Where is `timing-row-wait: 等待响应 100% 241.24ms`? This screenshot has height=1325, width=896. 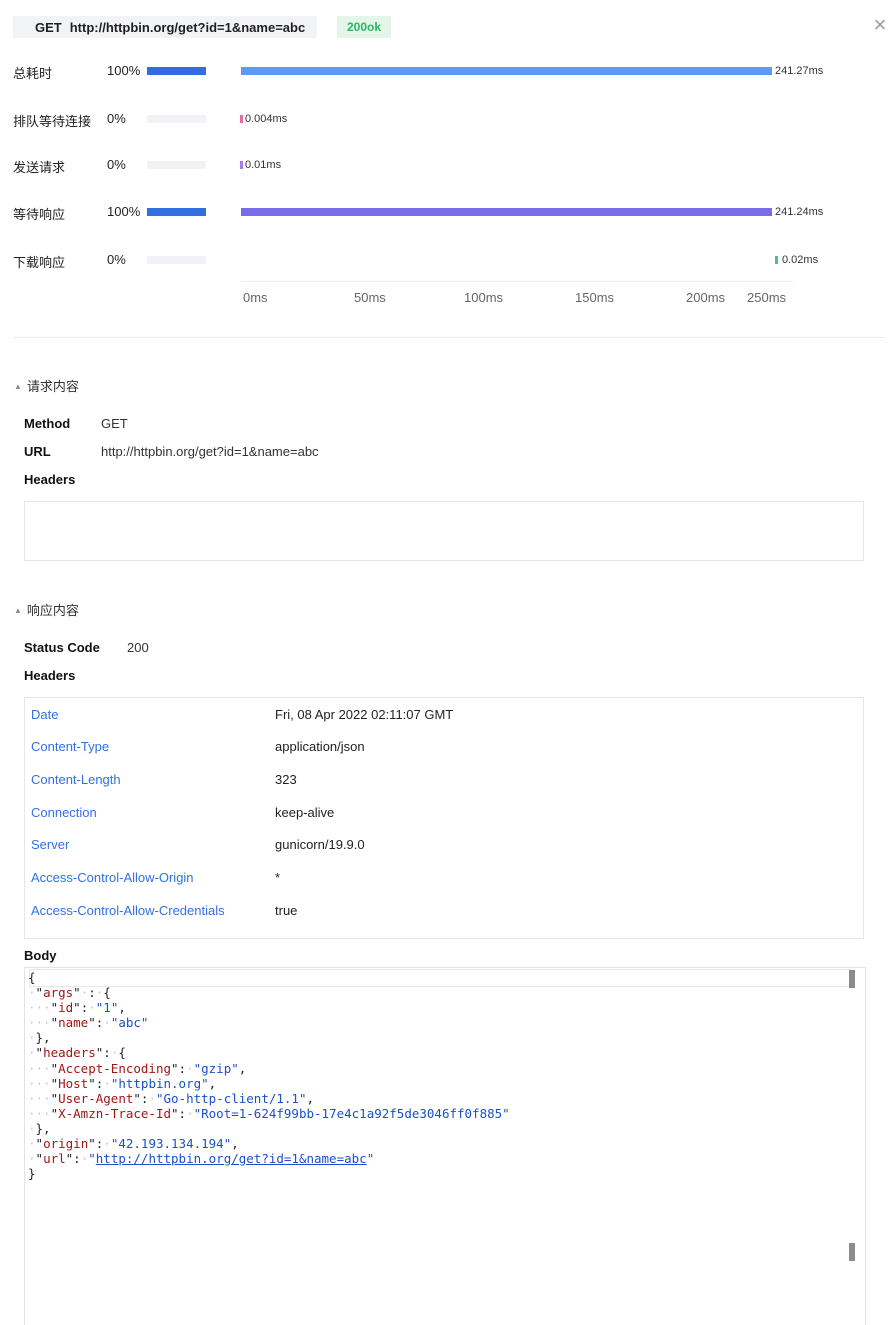
timing-row-wait: 等待响应 100% 241.24ms is located at coordinates (448, 212).